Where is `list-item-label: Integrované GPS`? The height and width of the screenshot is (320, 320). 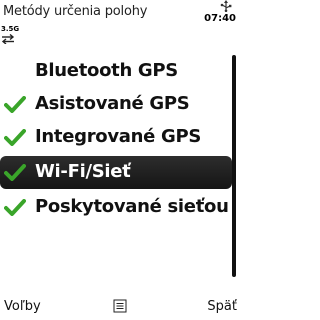 list-item-label: Integrované GPS is located at coordinates (118, 136).